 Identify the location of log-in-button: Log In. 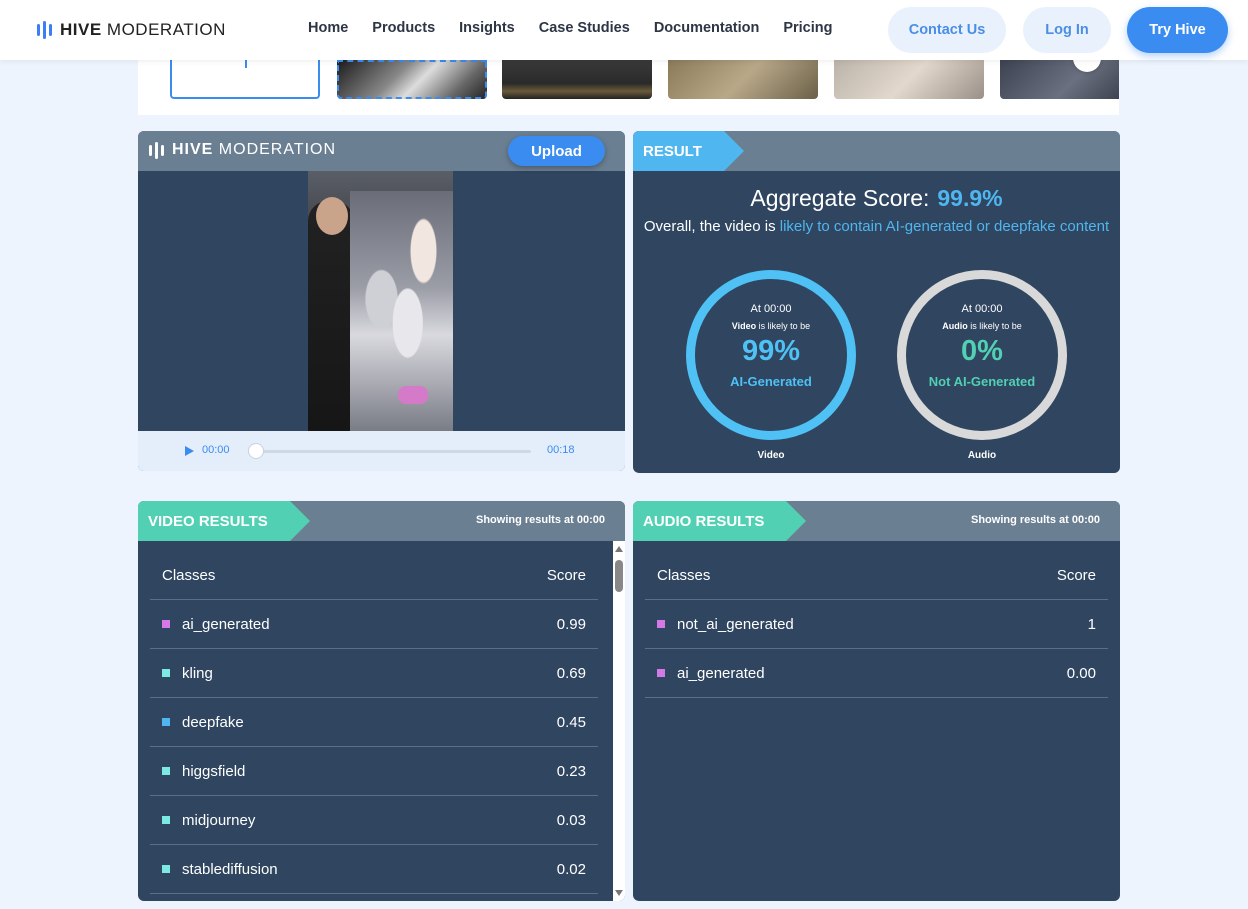
(1067, 30).